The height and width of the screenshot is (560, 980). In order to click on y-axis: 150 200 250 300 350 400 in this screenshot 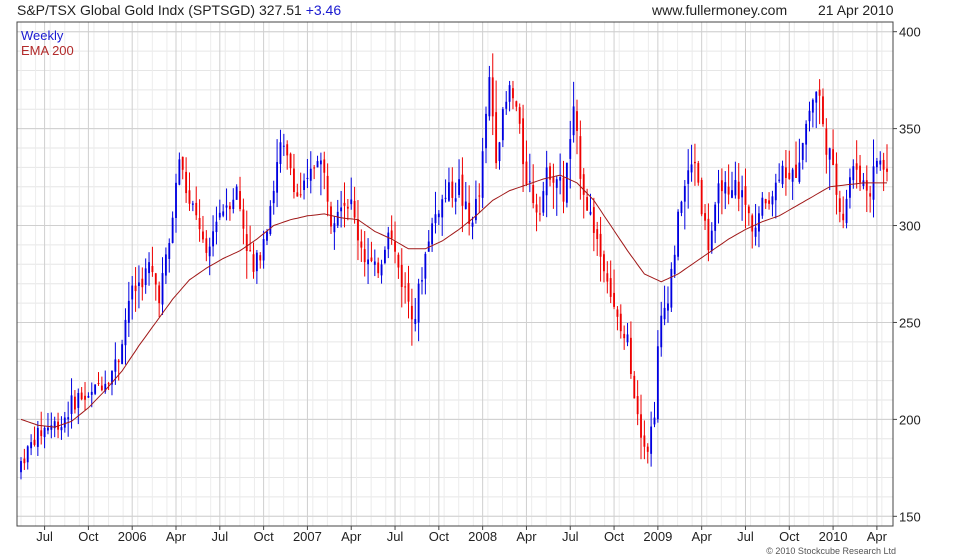, I will do `click(907, 274)`.